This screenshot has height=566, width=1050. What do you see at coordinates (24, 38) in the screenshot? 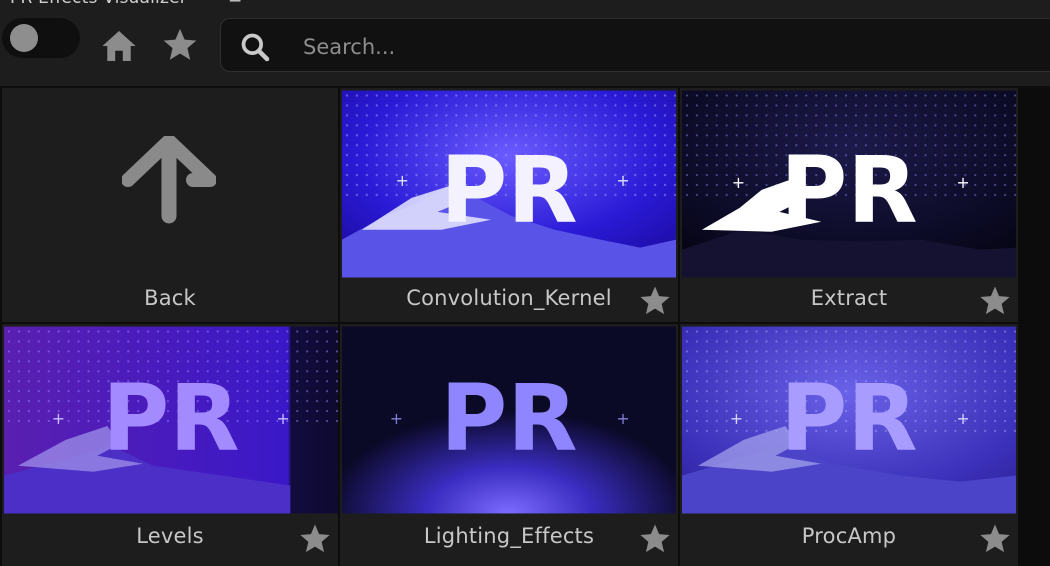
I see `toggle-knob` at bounding box center [24, 38].